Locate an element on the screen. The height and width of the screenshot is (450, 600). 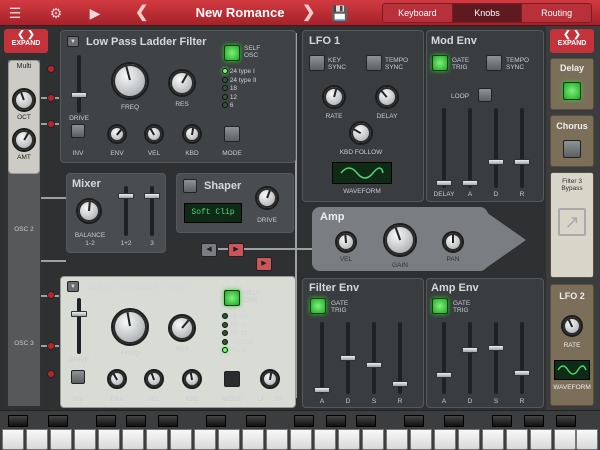
filter-env-r-slider-handle is located at coordinates (400, 384).